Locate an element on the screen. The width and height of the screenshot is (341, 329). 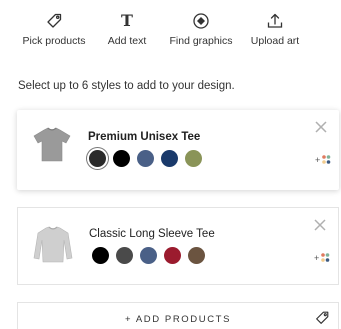
pick-products-label: Pick products is located at coordinates (54, 41).